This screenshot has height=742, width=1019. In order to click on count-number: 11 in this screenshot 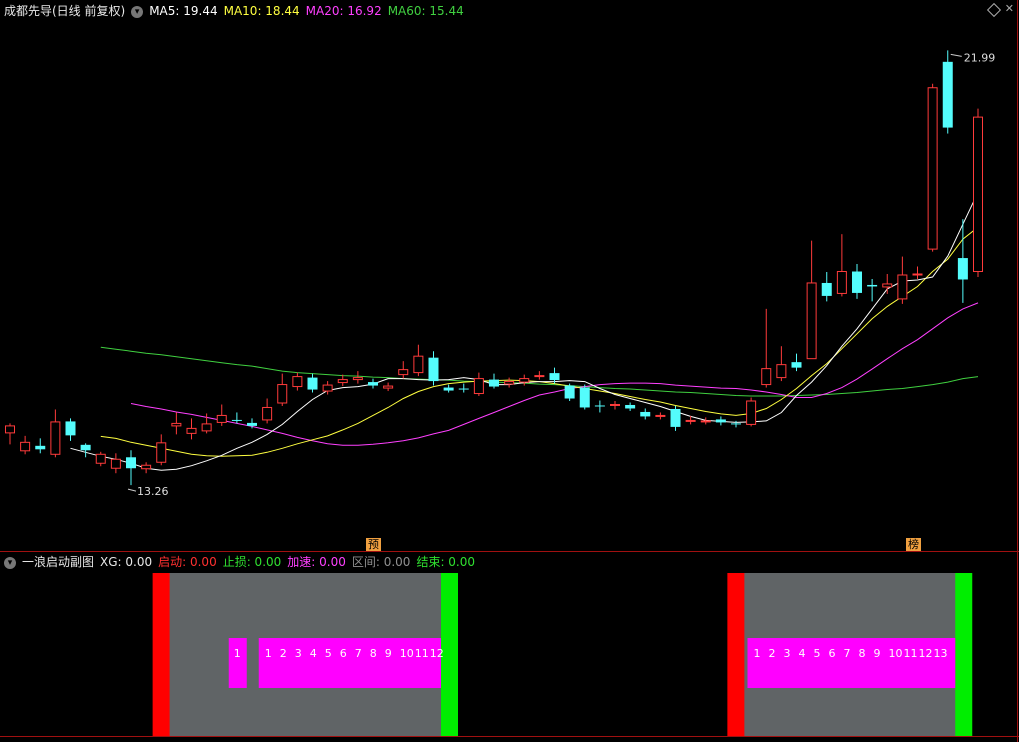, I will do `click(911, 653)`.